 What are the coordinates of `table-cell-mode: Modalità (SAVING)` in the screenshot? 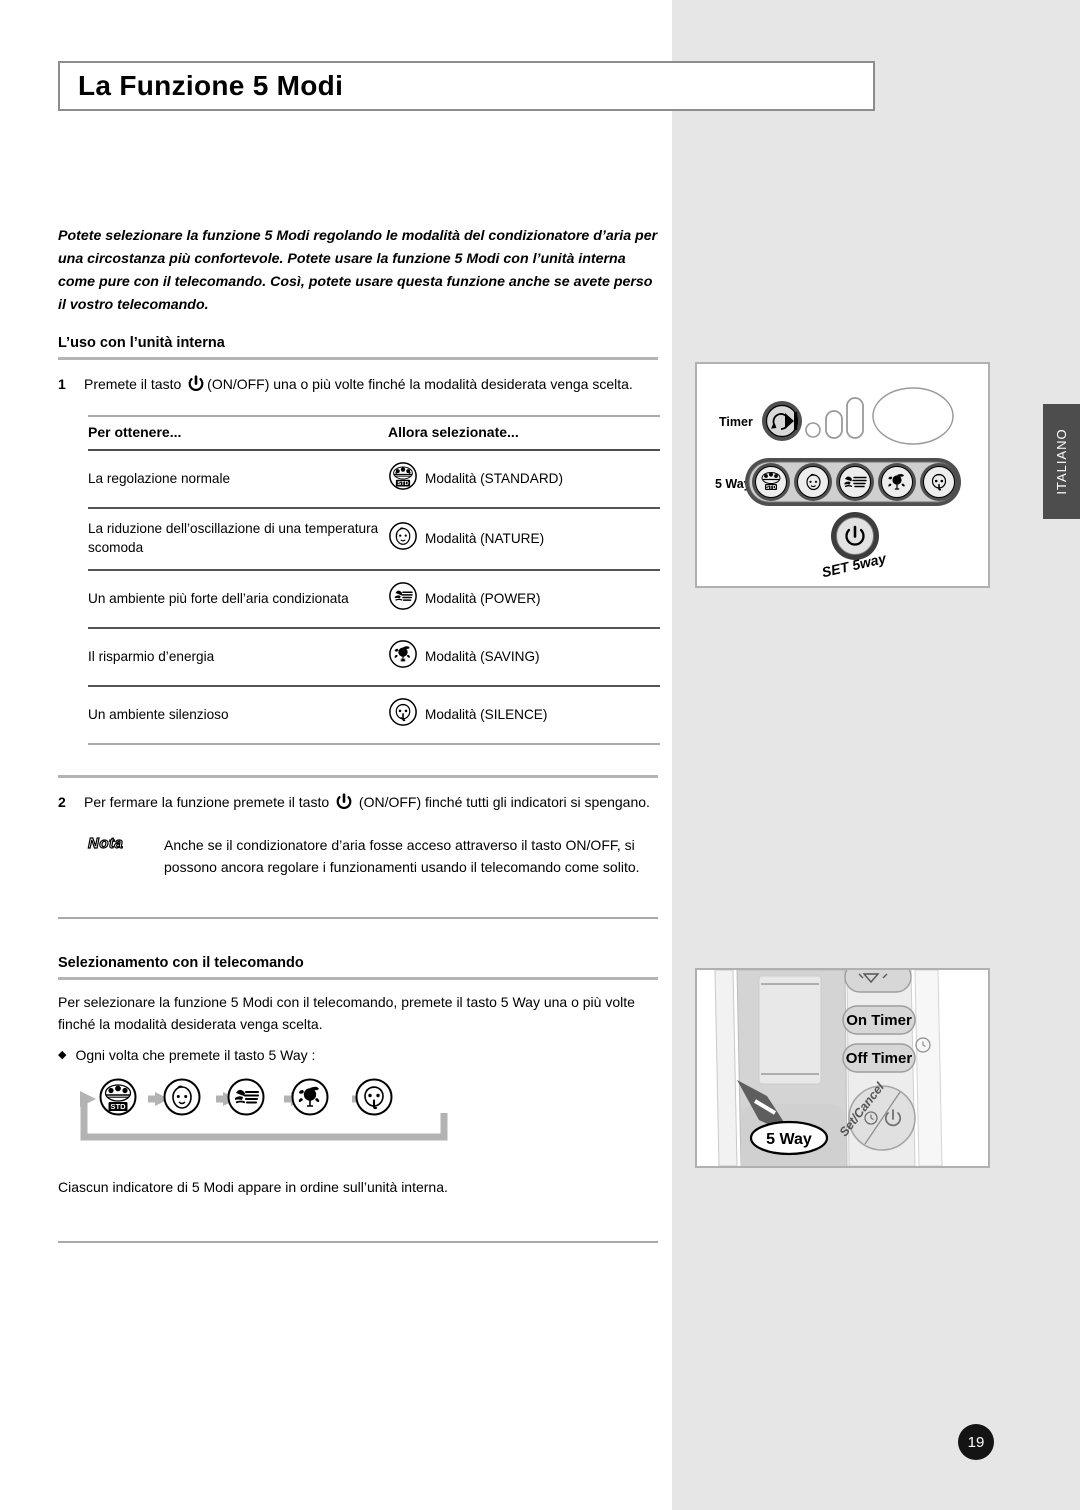 It's located at (524, 657).